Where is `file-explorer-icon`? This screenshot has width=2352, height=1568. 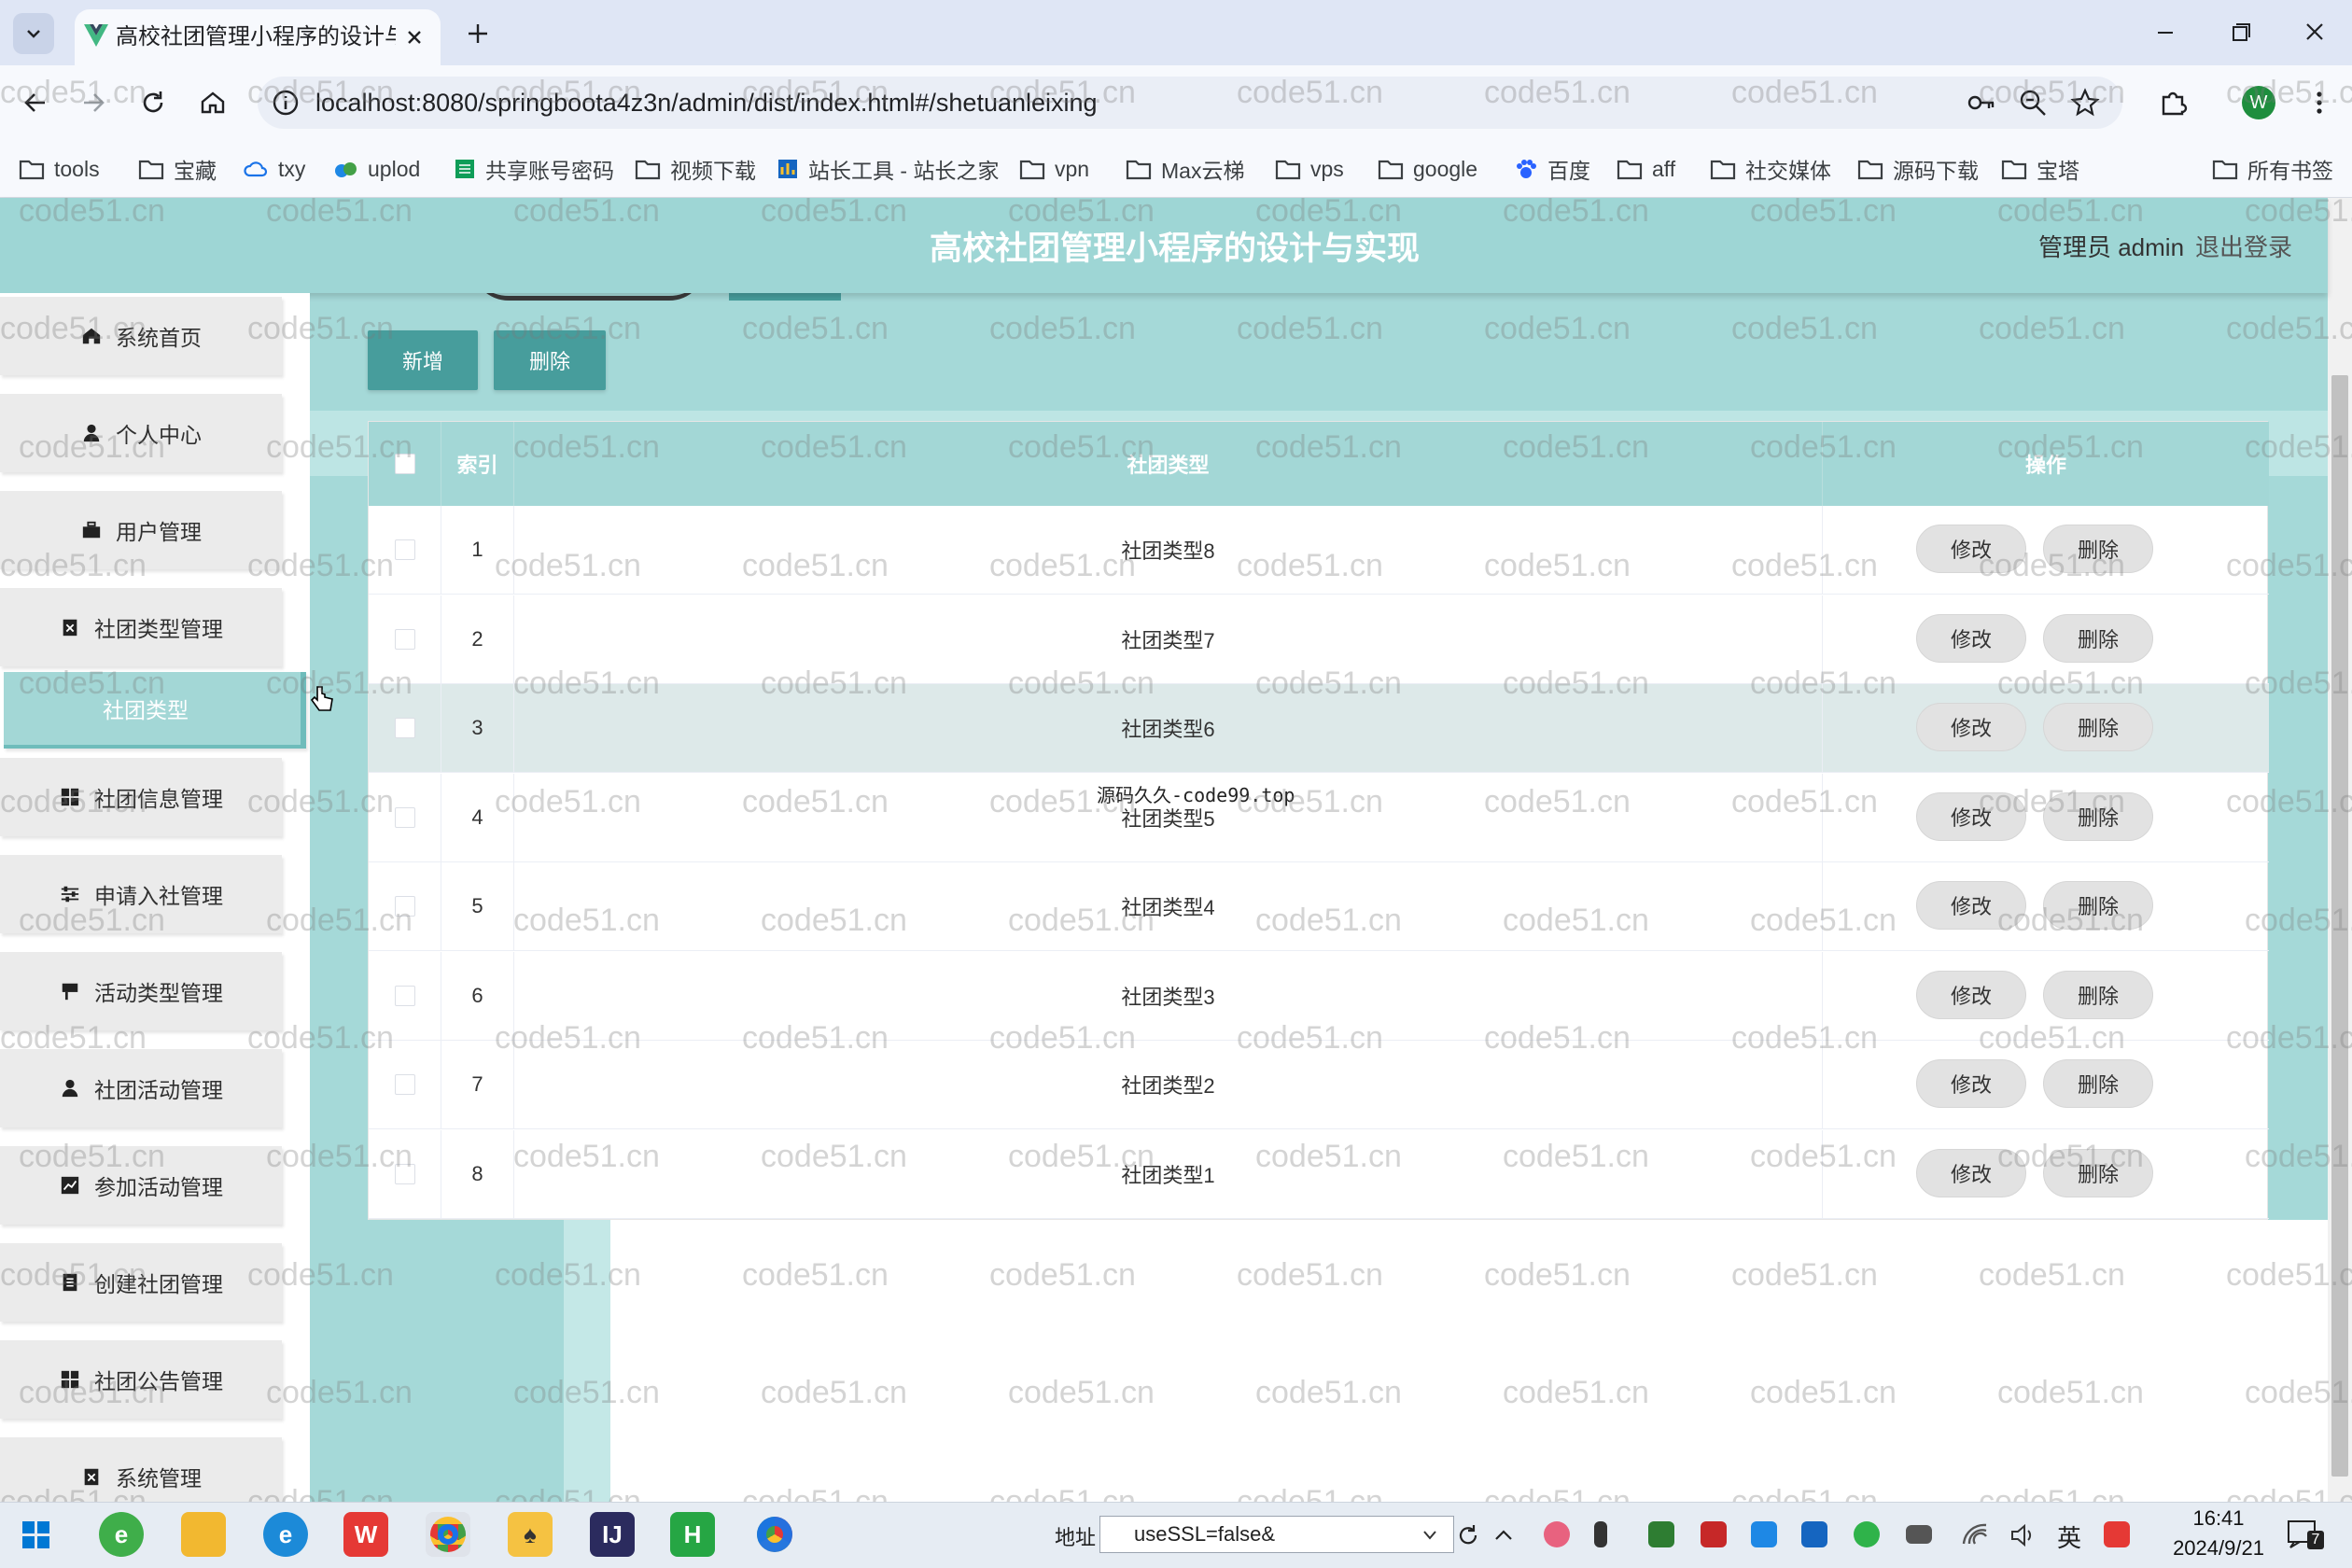
file-explorer-icon is located at coordinates (203, 1534).